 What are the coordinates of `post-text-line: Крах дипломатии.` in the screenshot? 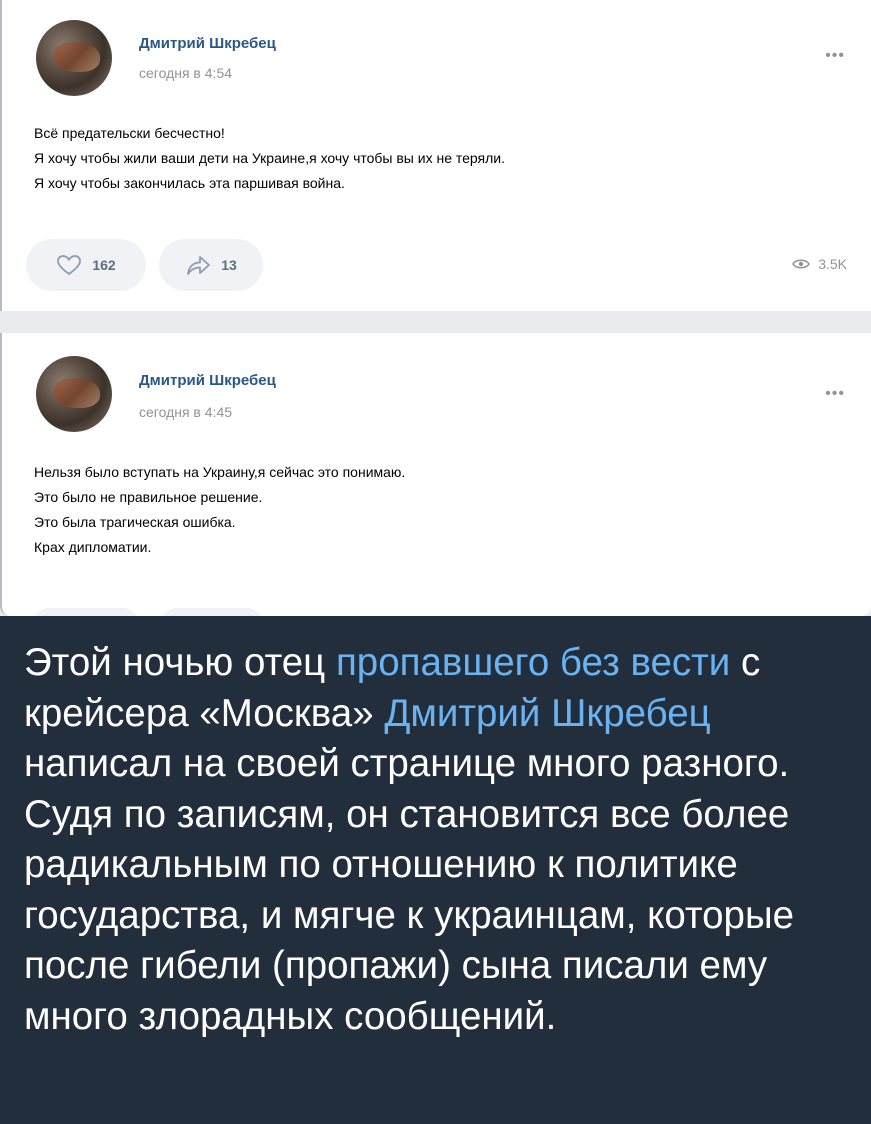 It's located at (93, 547).